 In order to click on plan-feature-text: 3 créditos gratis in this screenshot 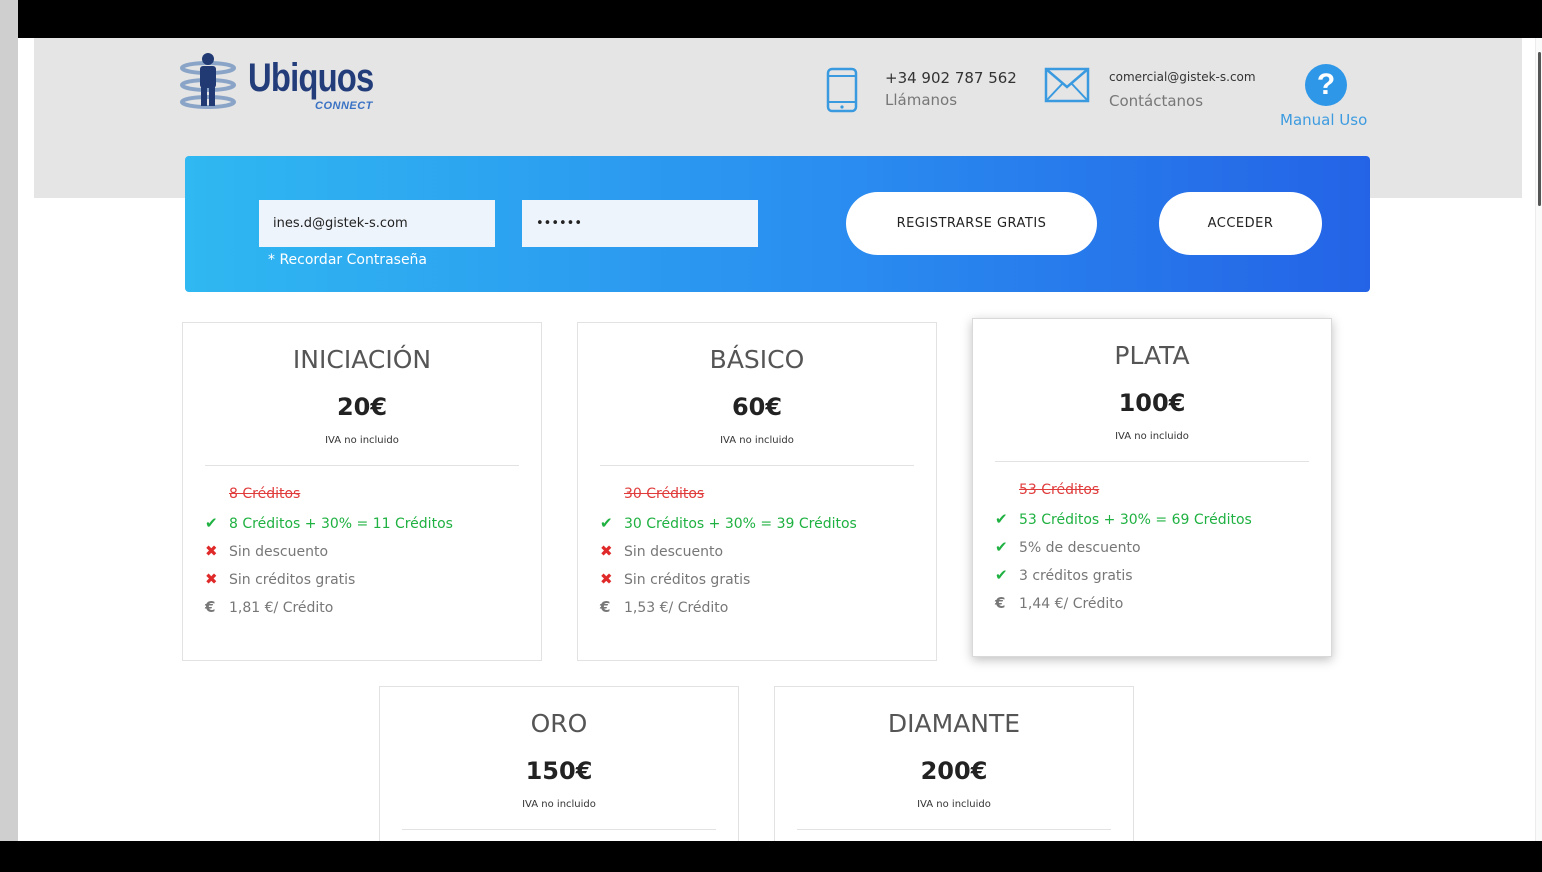, I will do `click(1076, 576)`.